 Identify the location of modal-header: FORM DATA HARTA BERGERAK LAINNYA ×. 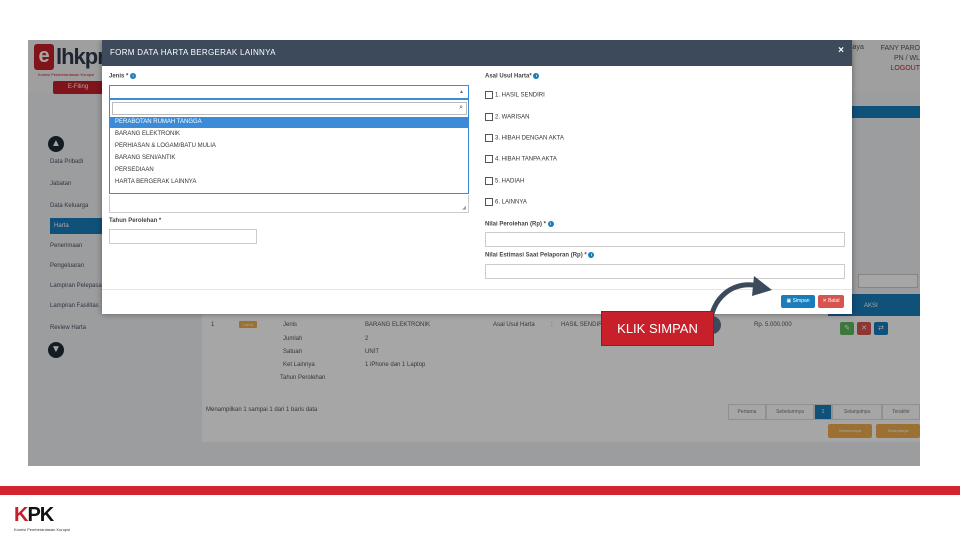
(477, 53).